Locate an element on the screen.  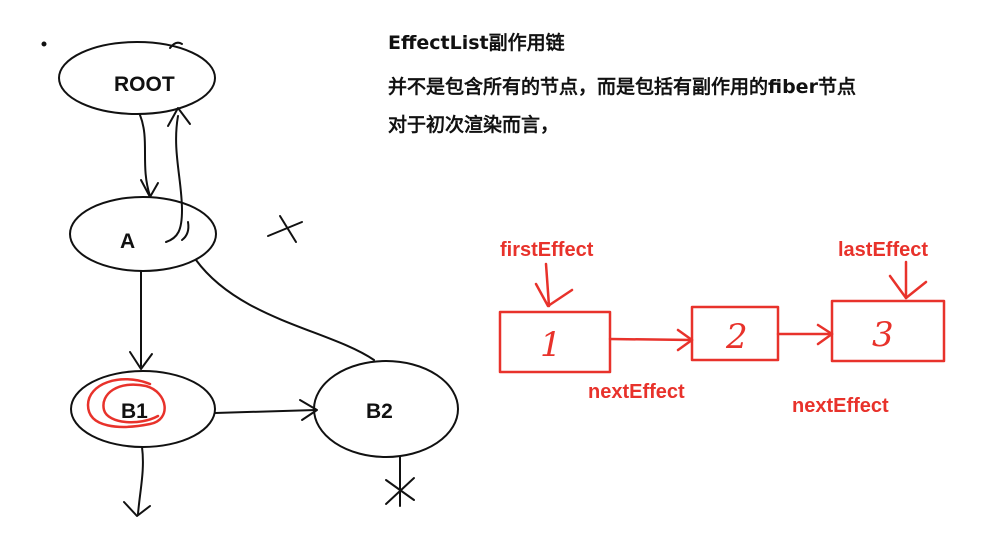
node-b2-label: B2 is located at coordinates (379, 411).